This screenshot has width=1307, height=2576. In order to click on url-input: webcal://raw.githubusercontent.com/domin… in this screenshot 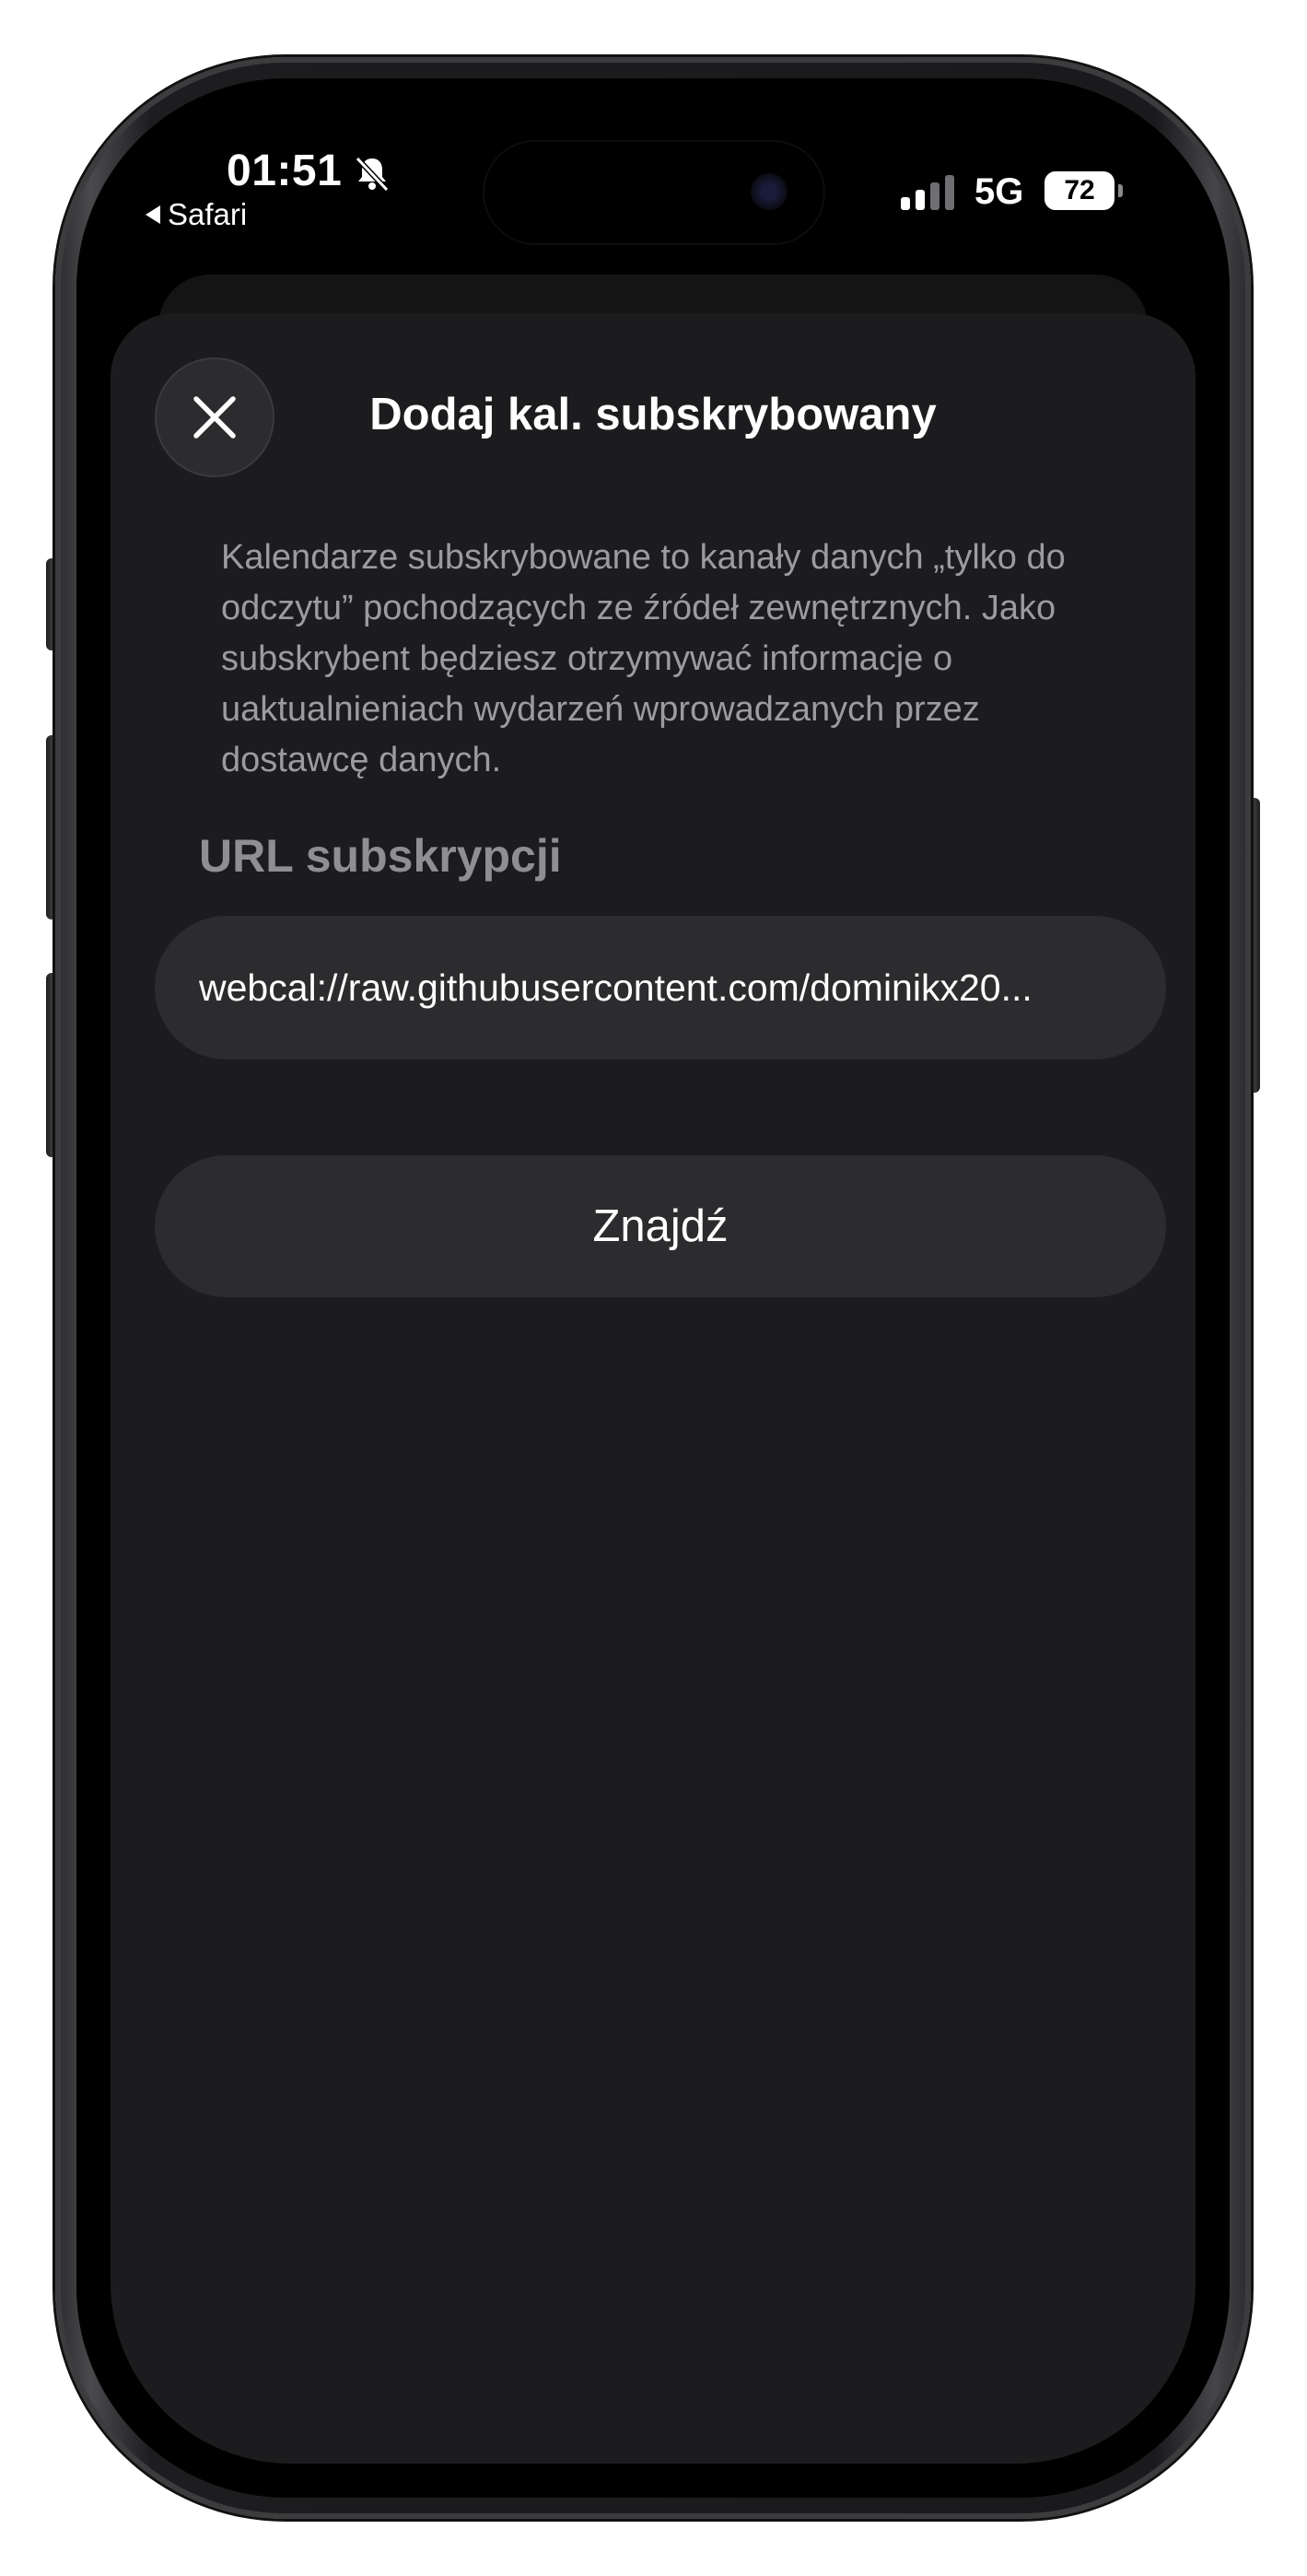, I will do `click(660, 988)`.